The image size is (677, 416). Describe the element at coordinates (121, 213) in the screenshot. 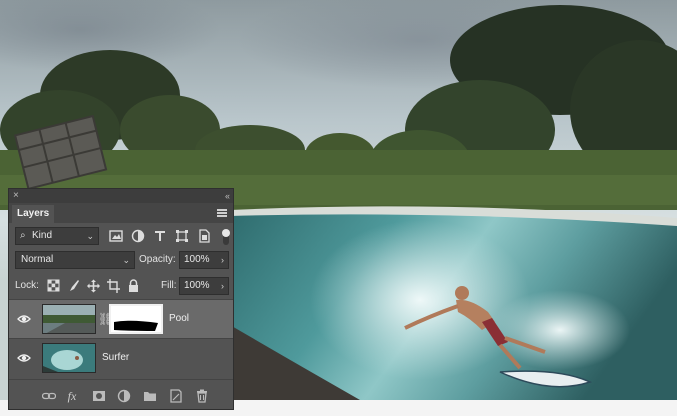

I see `panel-tab-bar: Layers` at that location.